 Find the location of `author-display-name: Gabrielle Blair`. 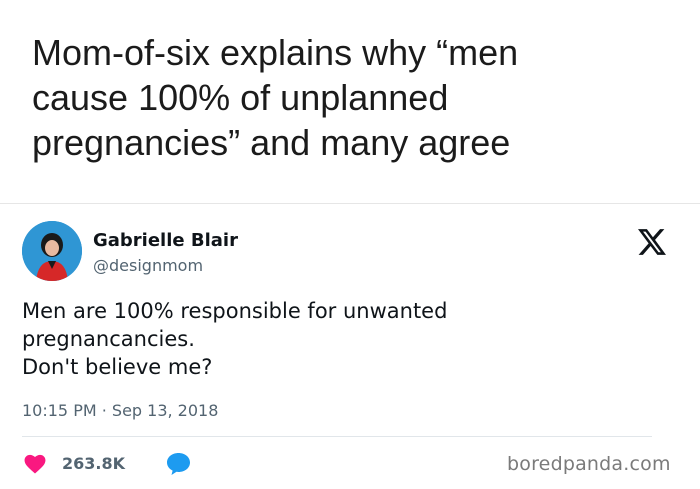

author-display-name: Gabrielle Blair is located at coordinates (165, 240).